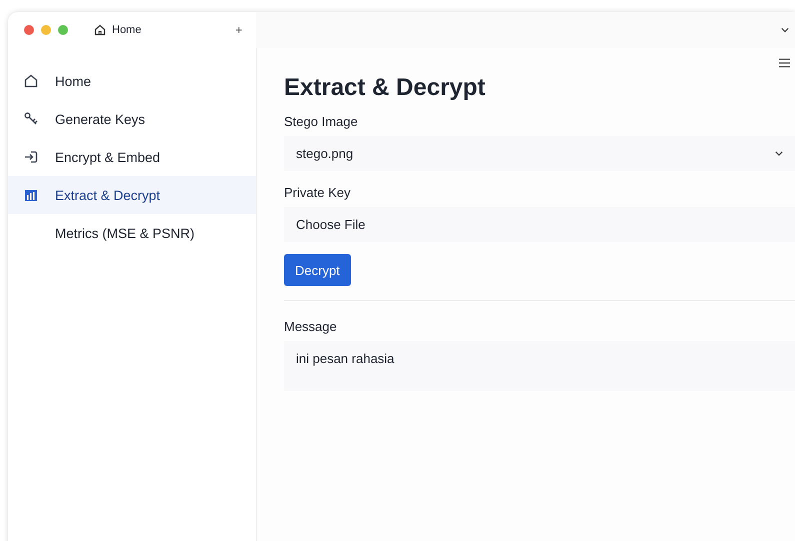 The height and width of the screenshot is (541, 795). I want to click on decrypt-button: Decrypt, so click(317, 270).